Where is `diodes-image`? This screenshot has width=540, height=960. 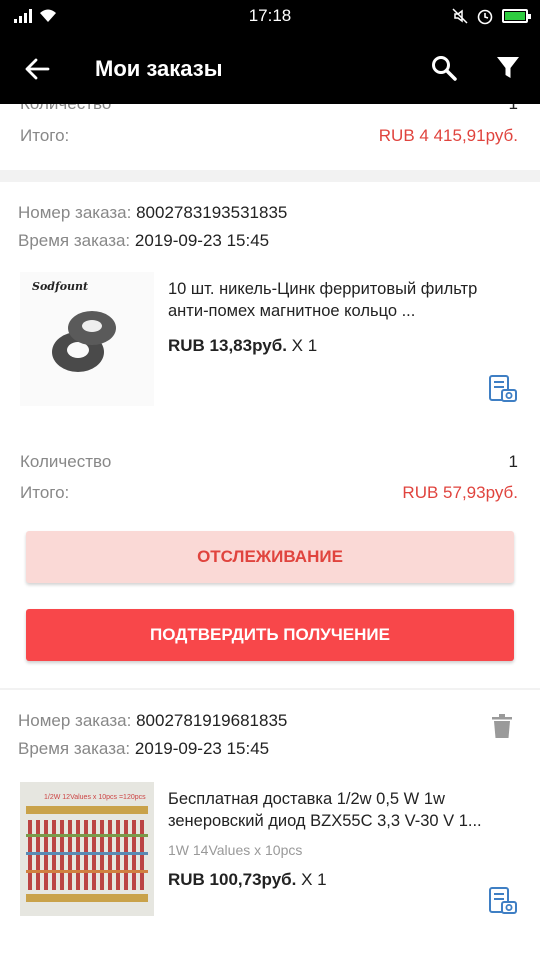
diodes-image is located at coordinates (87, 854).